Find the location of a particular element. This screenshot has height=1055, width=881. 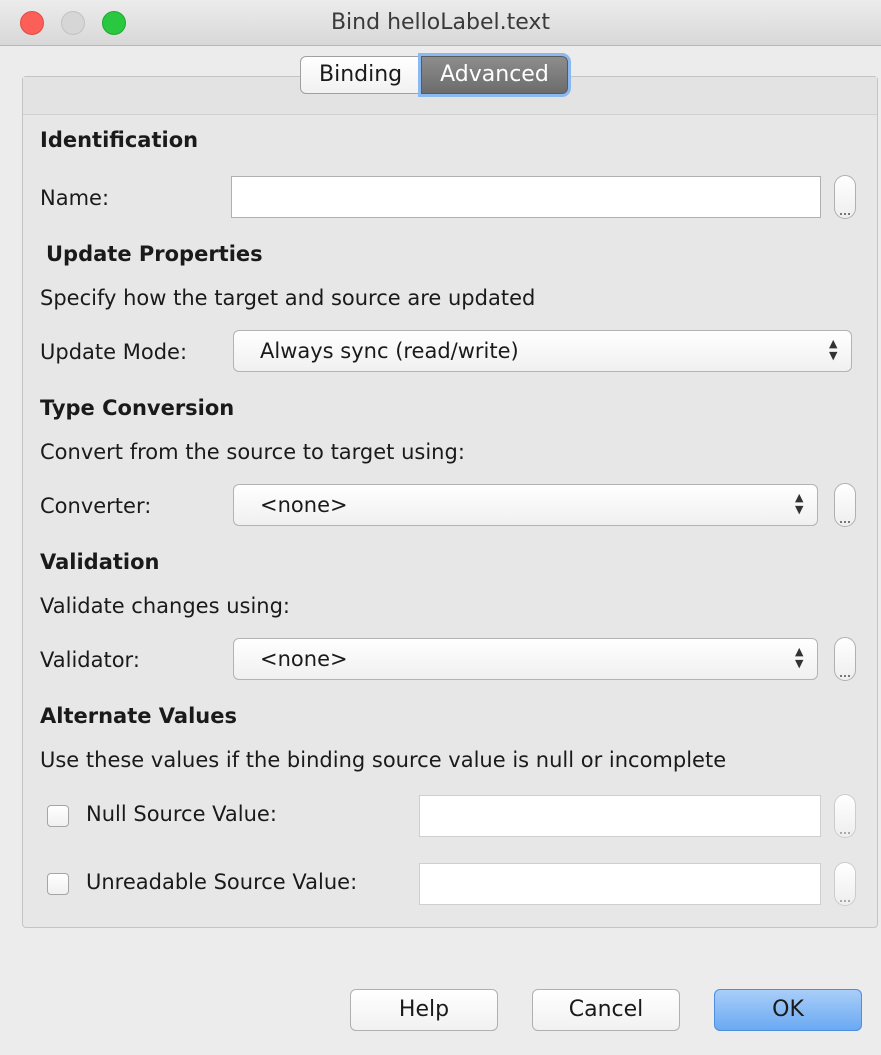

converter-binding-expression-button is located at coordinates (845, 505).